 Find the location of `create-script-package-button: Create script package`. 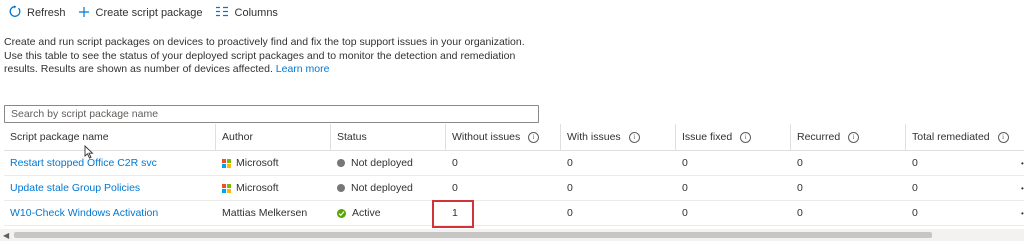

create-script-package-button: Create script package is located at coordinates (140, 13).